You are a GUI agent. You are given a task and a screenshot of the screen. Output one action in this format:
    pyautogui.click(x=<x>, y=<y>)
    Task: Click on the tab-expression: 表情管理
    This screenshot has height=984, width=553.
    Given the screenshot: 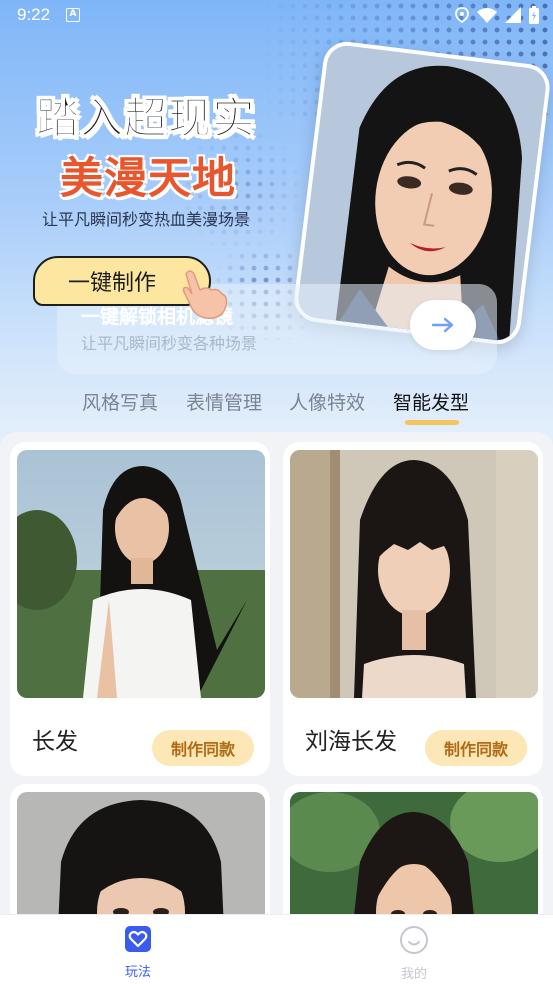 What is the action you would take?
    pyautogui.click(x=224, y=401)
    